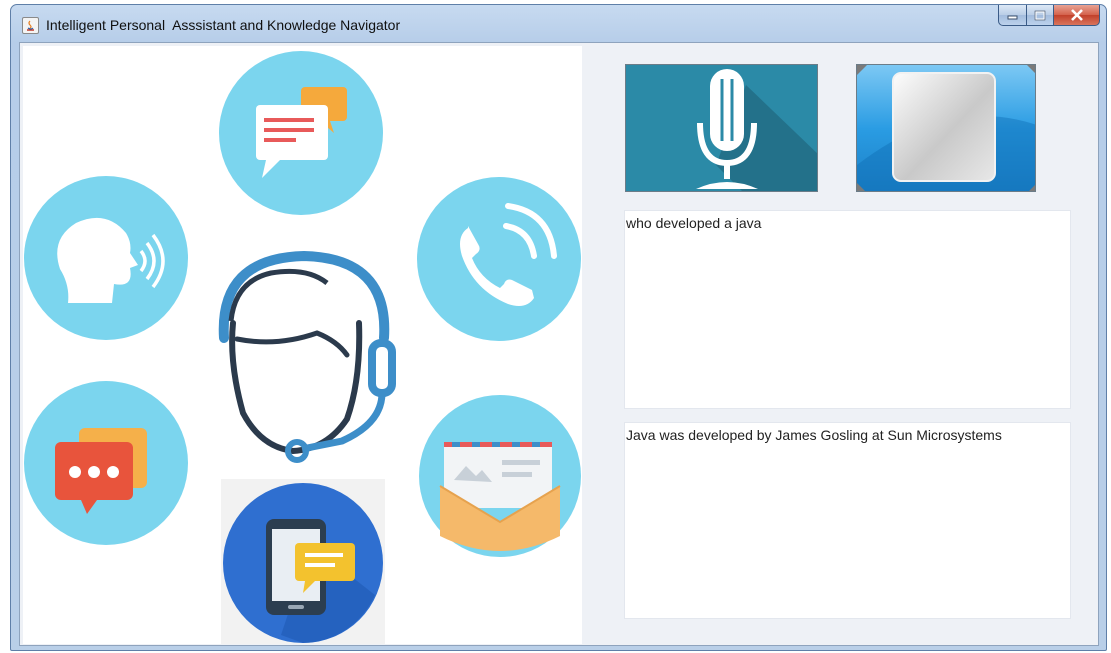  What do you see at coordinates (106, 463) in the screenshot?
I see `message-dots-icon` at bounding box center [106, 463].